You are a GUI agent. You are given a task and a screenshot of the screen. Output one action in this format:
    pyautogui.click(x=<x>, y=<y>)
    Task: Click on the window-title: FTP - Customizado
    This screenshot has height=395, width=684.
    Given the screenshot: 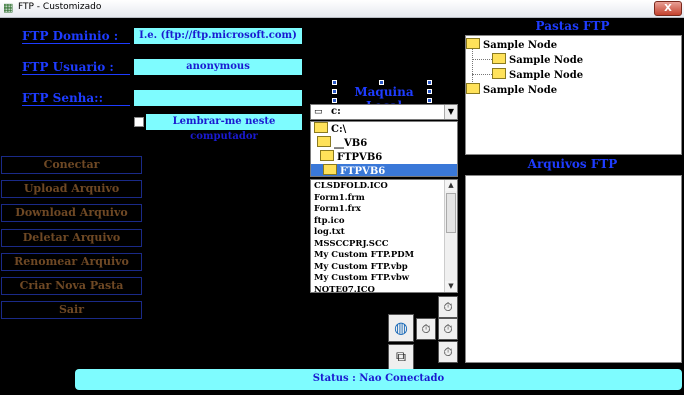 What is the action you would take?
    pyautogui.click(x=60, y=7)
    